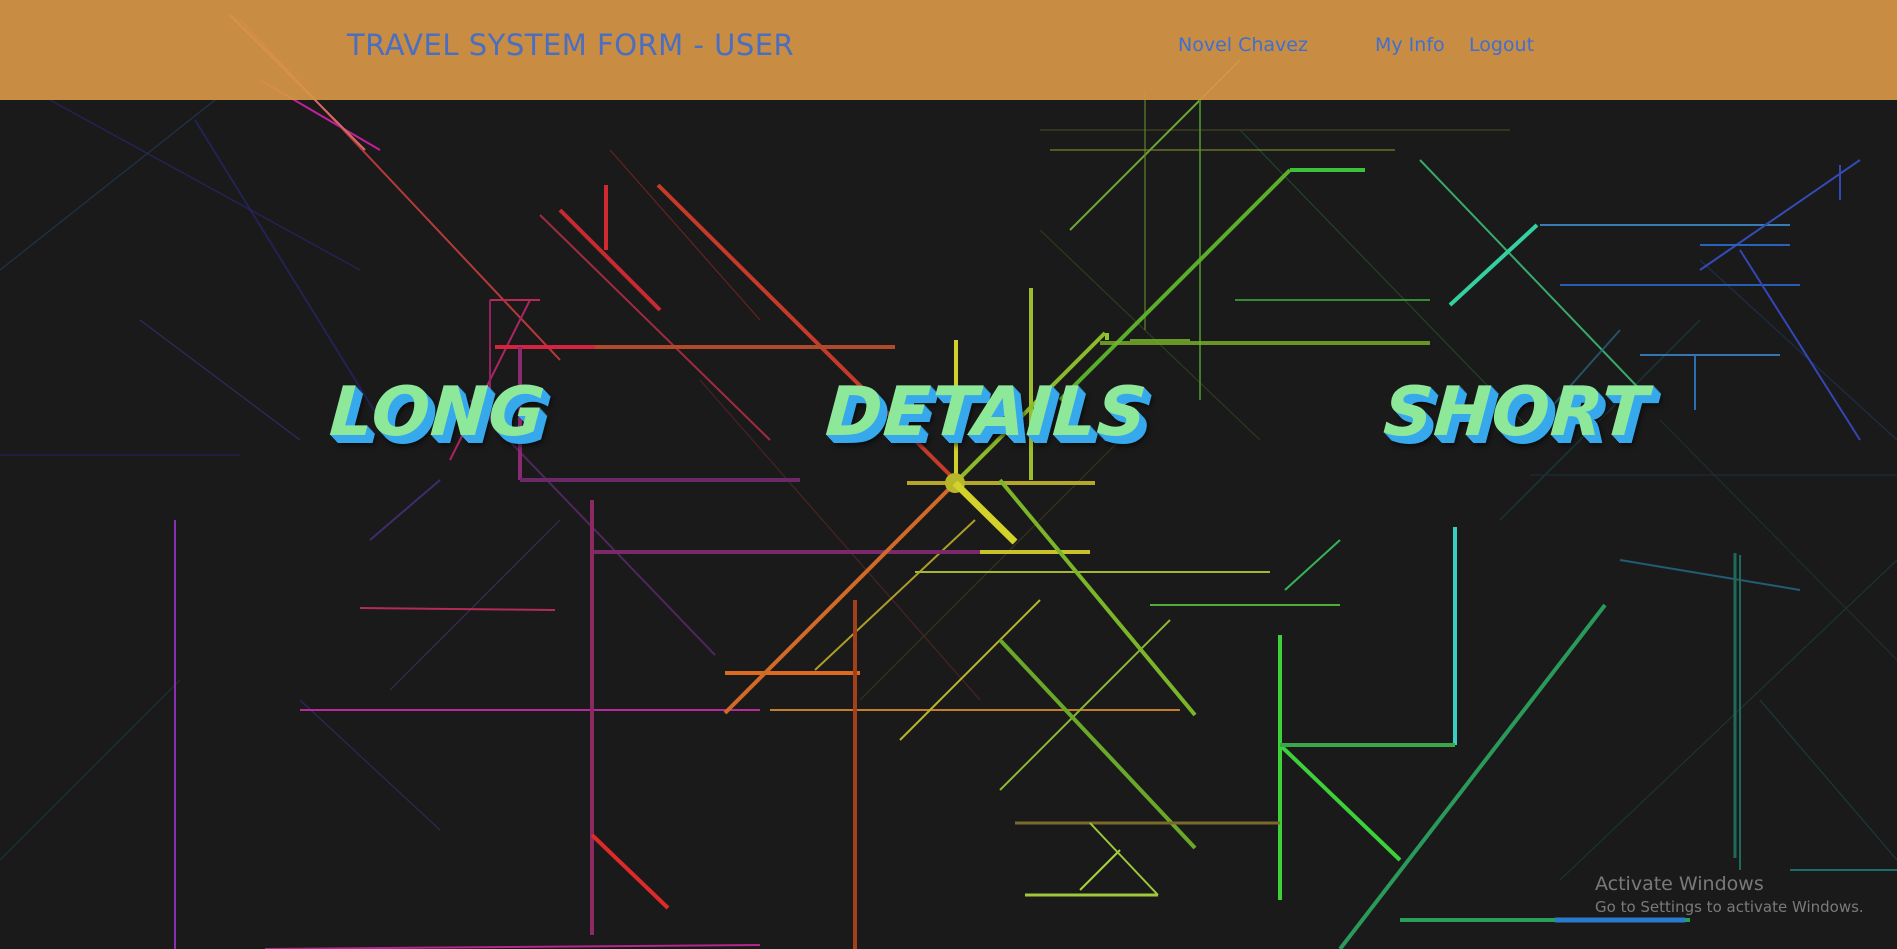  Describe the element at coordinates (1501, 45) in the screenshot. I see `logout-link: Logout` at that location.